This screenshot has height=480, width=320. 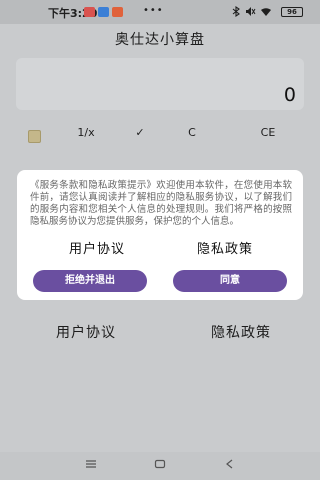 I want to click on battery-icon: 96, so click(x=292, y=12).